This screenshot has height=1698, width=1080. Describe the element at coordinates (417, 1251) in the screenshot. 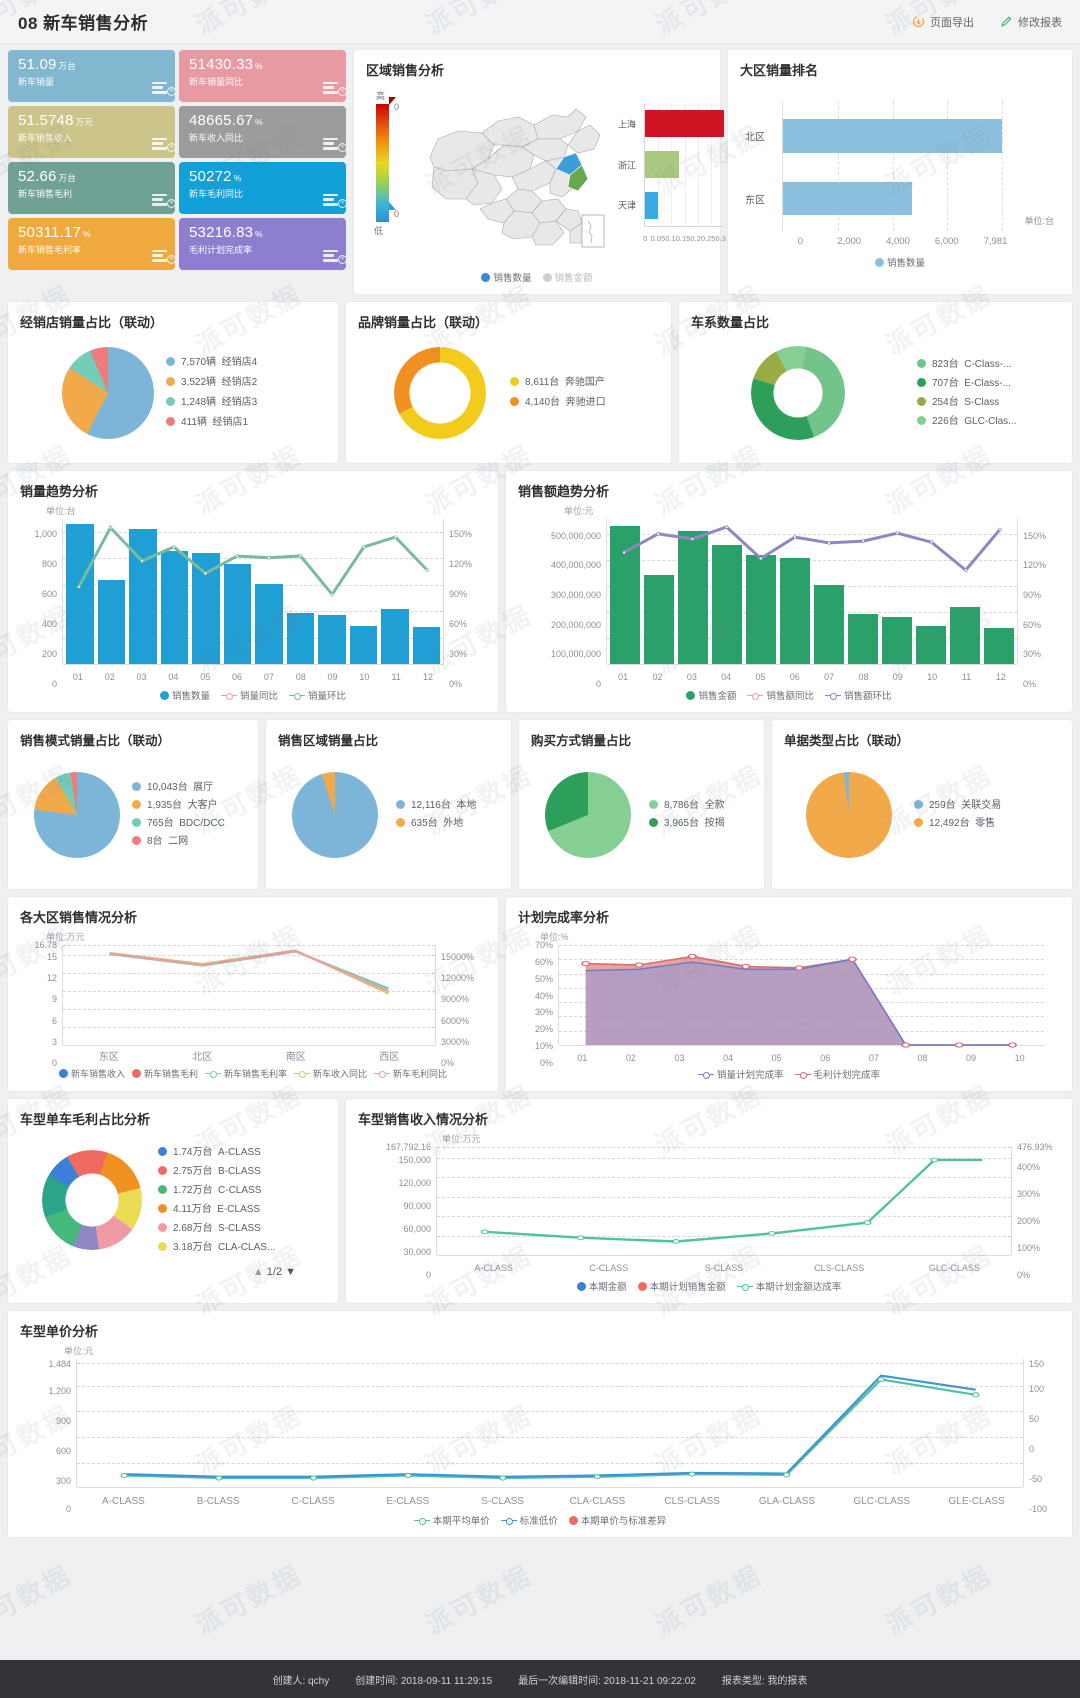

I see `y-tick: 30,000` at that location.